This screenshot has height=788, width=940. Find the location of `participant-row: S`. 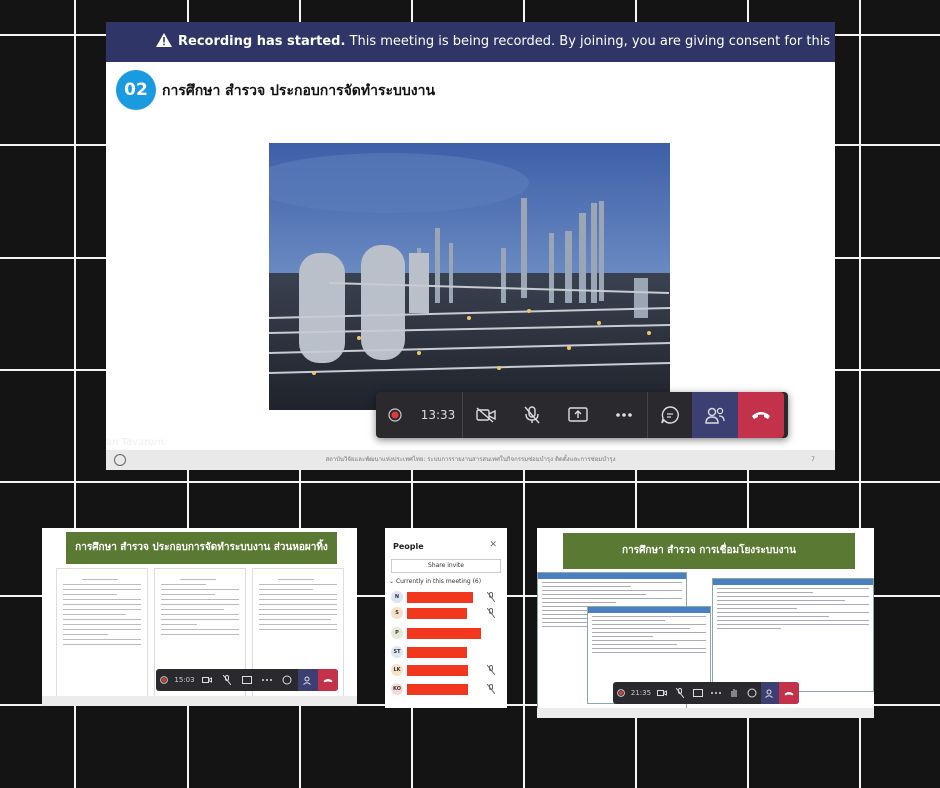

participant-row: S is located at coordinates (446, 614).